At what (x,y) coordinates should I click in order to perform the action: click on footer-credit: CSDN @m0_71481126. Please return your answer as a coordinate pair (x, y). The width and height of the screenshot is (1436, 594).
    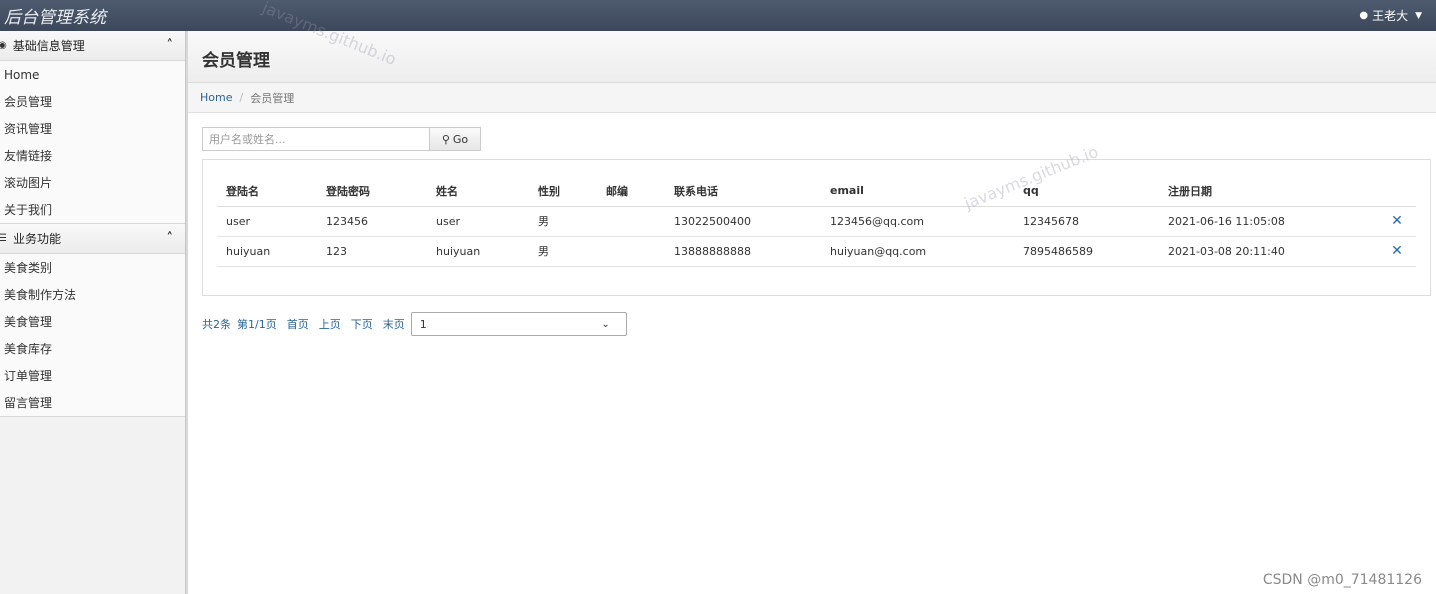
    Looking at the image, I should click on (1342, 580).